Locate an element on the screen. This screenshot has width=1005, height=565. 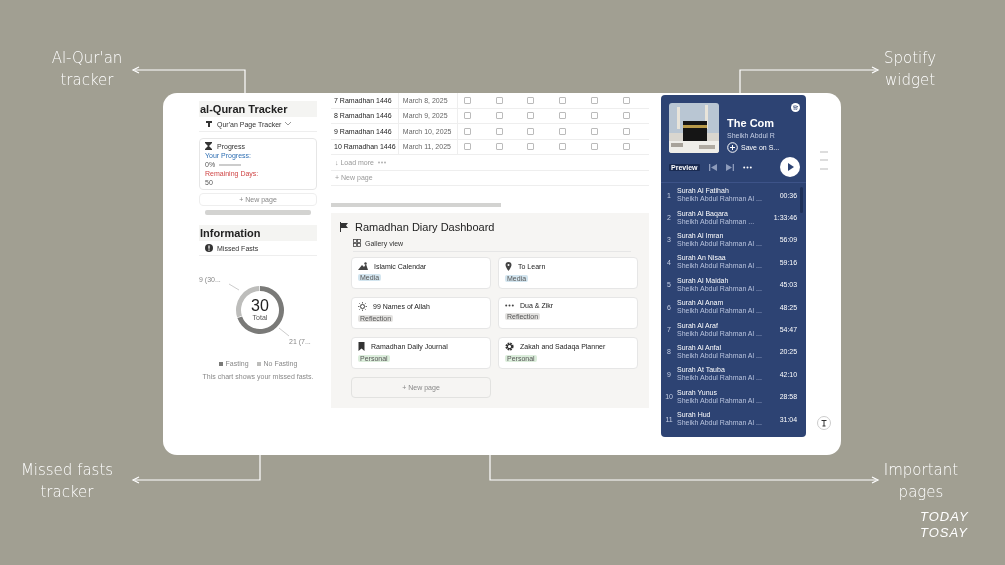
previous-icon is located at coordinates (712, 167).